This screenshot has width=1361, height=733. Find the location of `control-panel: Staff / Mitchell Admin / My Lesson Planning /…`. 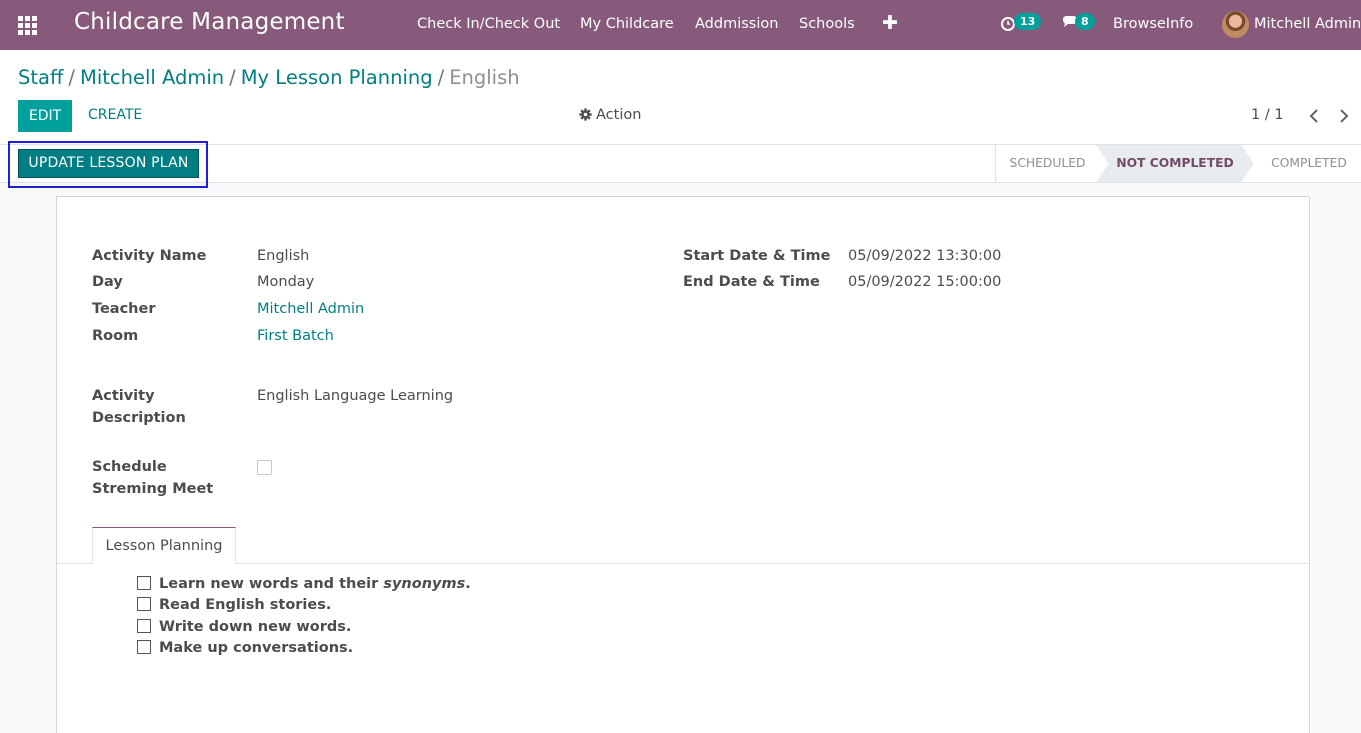

control-panel: Staff / Mitchell Admin / My Lesson Planning /… is located at coordinates (680, 97).